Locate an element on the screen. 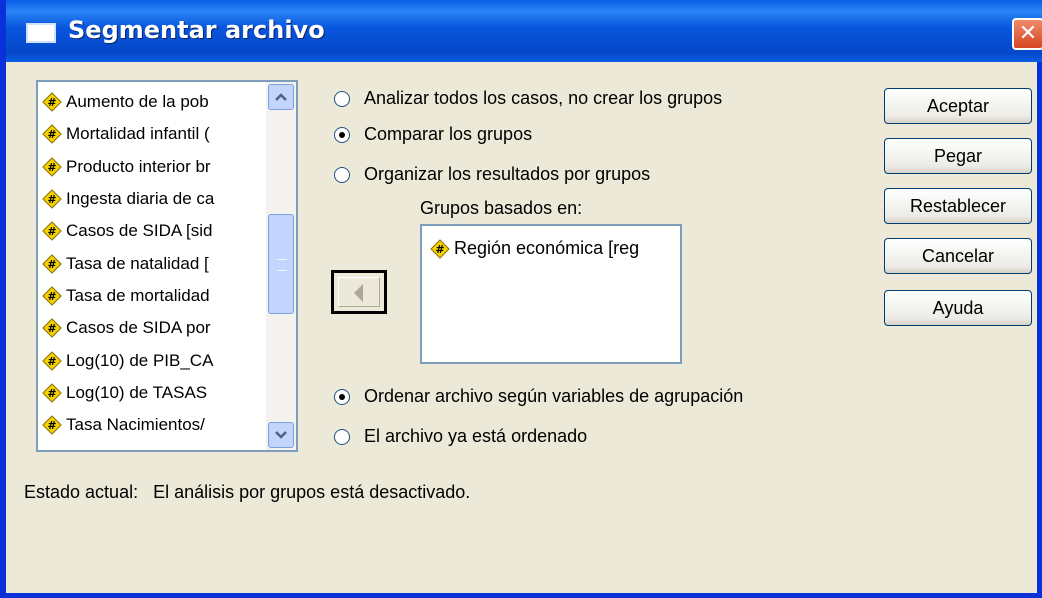  variable-list-item: # Casos de SIDA por is located at coordinates (155, 328).